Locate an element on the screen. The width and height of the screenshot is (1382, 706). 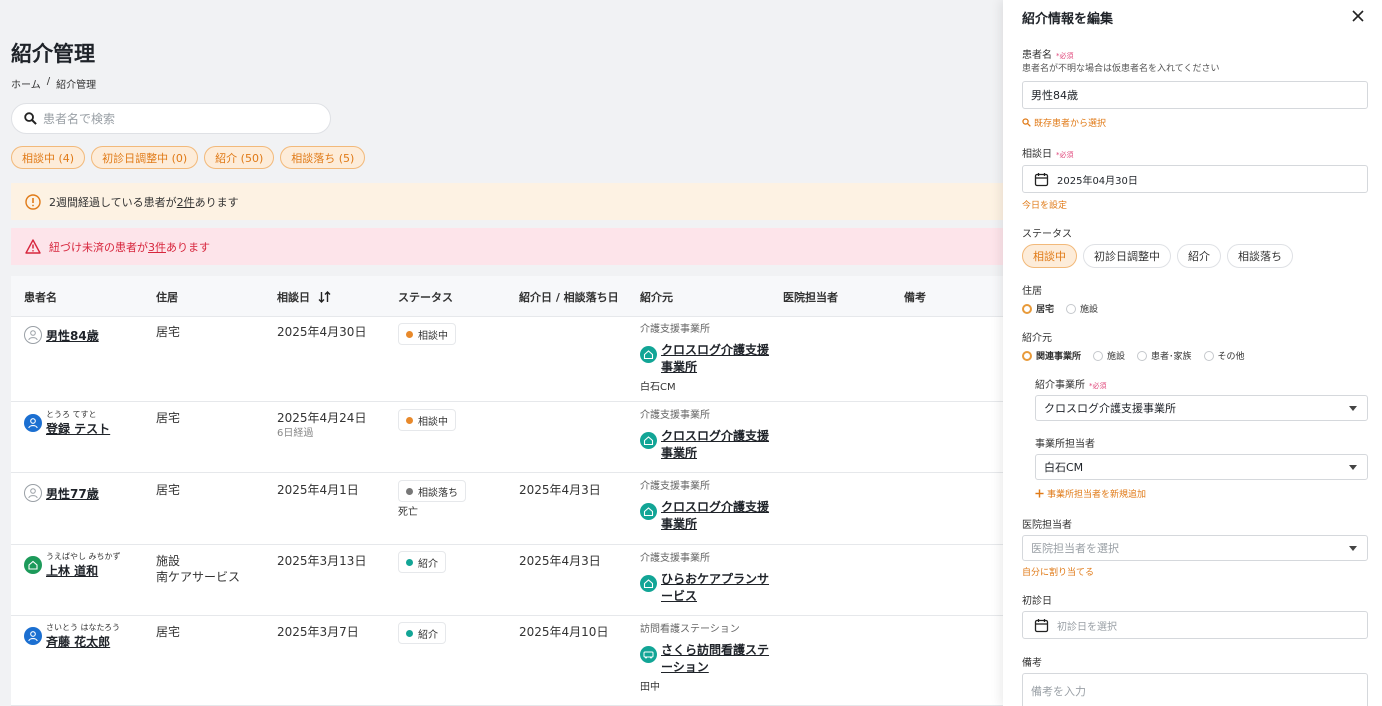
residence-radio-facility: 施設 is located at coordinates (1082, 308).